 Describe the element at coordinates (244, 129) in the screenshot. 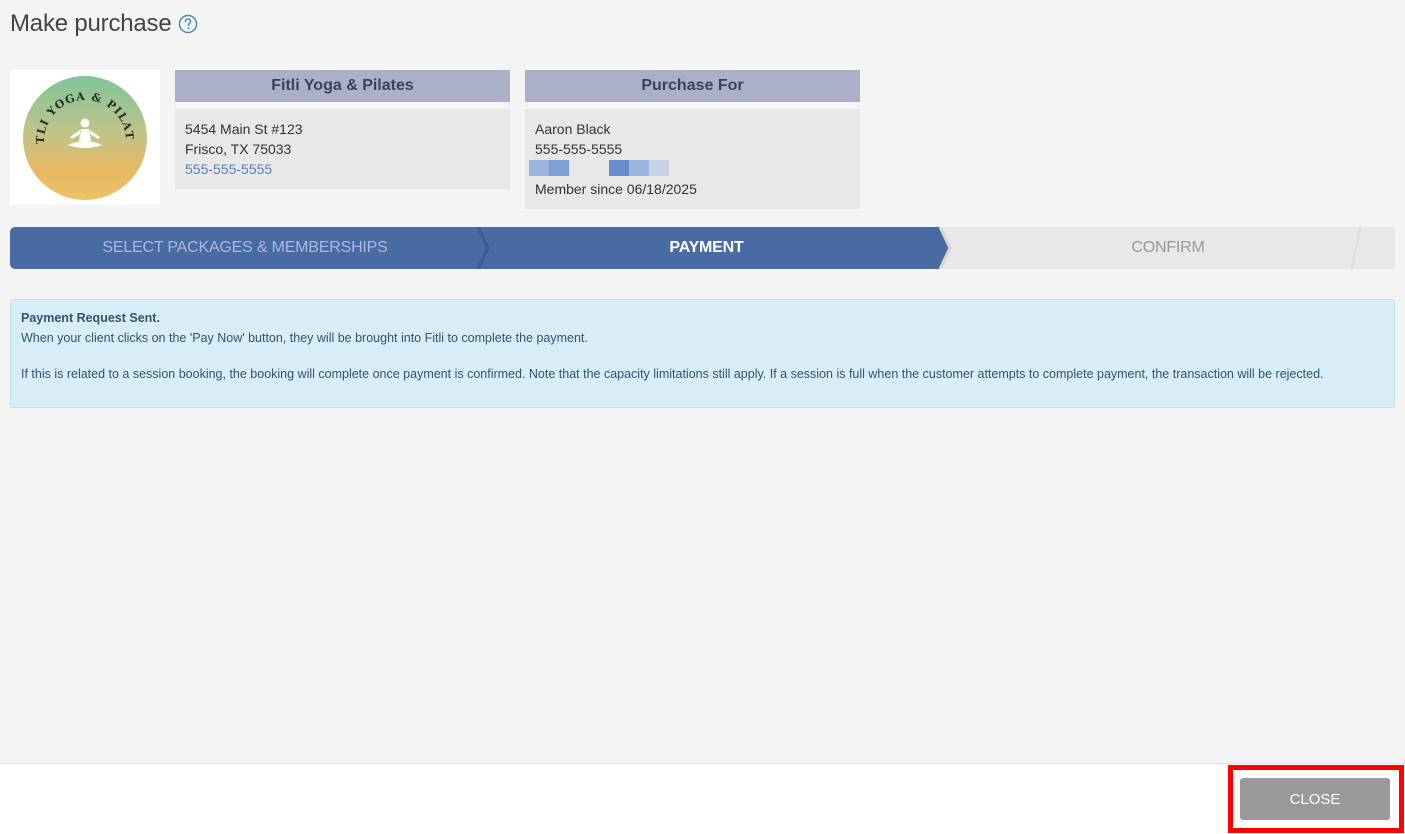

I see `address-line-1: 5454 Main St #123` at that location.